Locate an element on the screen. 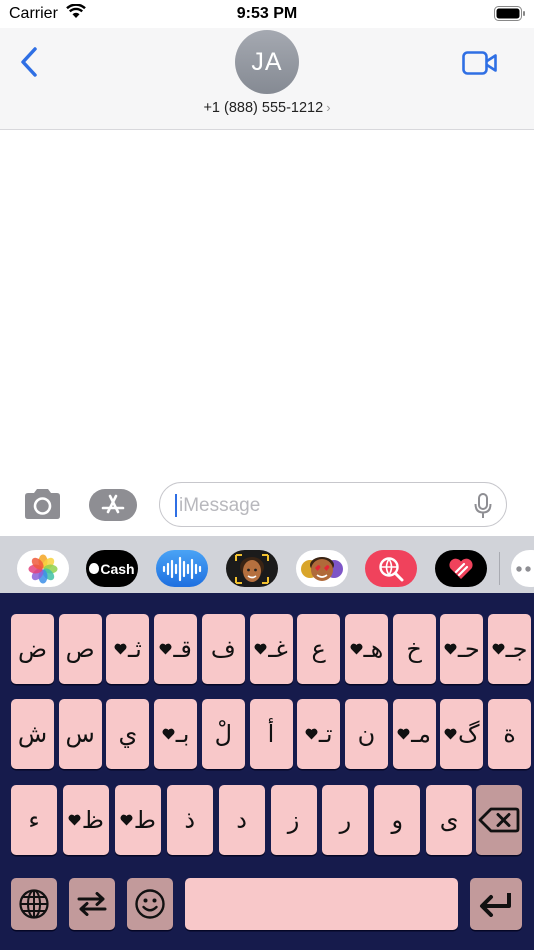  message-input-bar: iMessage is located at coordinates (267, 503).